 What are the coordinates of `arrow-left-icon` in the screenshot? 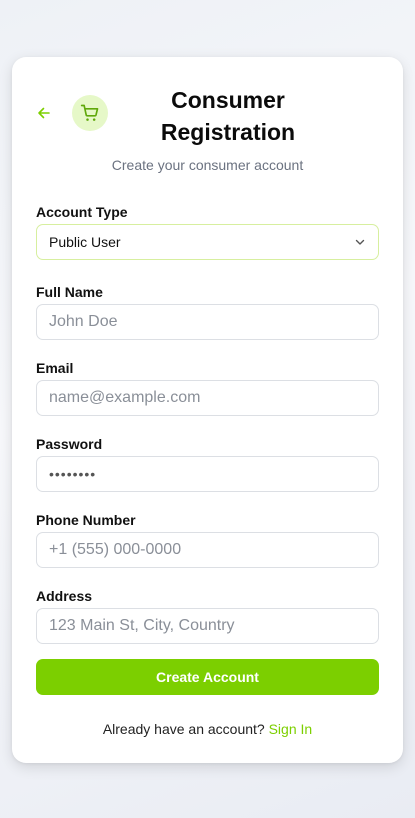 It's located at (44, 113).